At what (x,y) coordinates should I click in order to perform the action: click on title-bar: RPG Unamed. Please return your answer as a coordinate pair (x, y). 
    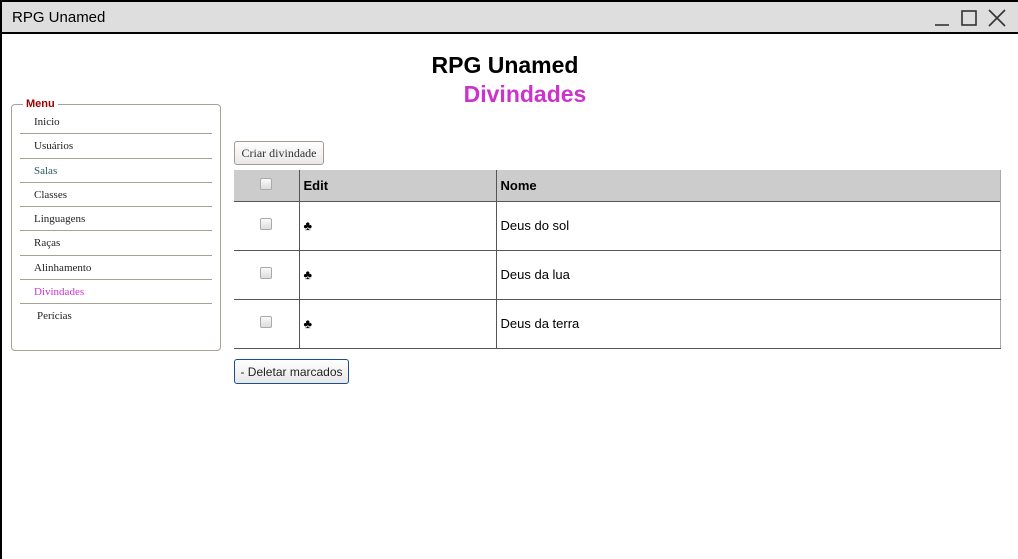
    Looking at the image, I should click on (510, 18).